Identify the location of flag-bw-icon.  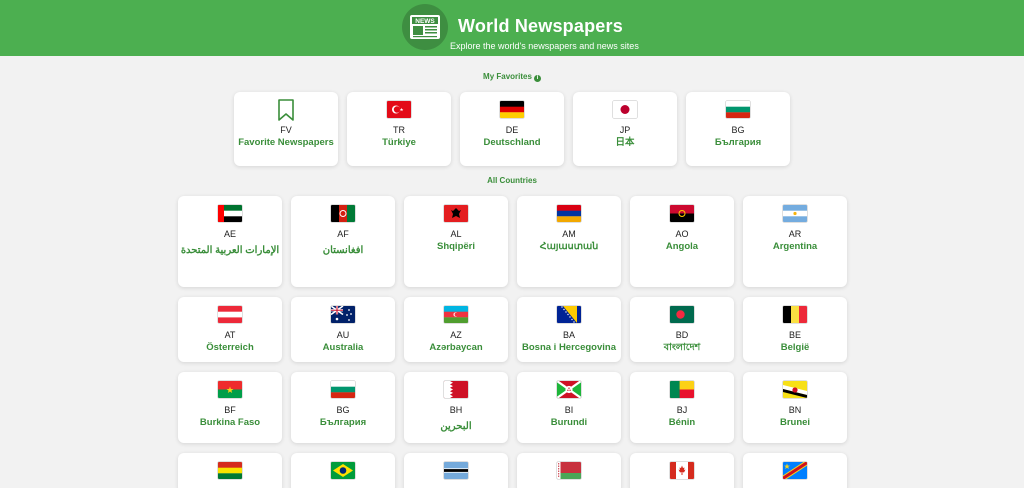
(456, 470).